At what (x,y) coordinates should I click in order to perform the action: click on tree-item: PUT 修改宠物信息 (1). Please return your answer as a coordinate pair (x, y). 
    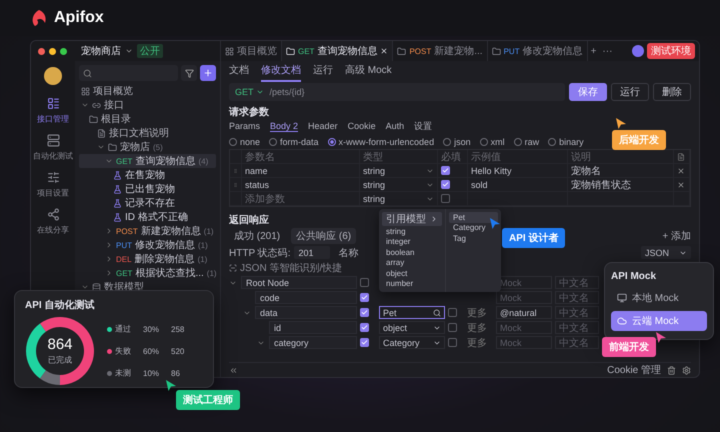
    Looking at the image, I should click on (147, 245).